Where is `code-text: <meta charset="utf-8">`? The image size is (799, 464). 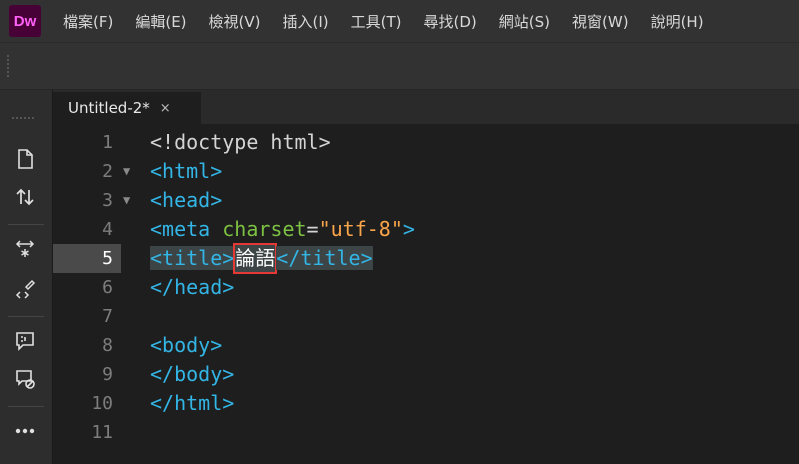
code-text: <meta charset="utf-8"> is located at coordinates (282, 229).